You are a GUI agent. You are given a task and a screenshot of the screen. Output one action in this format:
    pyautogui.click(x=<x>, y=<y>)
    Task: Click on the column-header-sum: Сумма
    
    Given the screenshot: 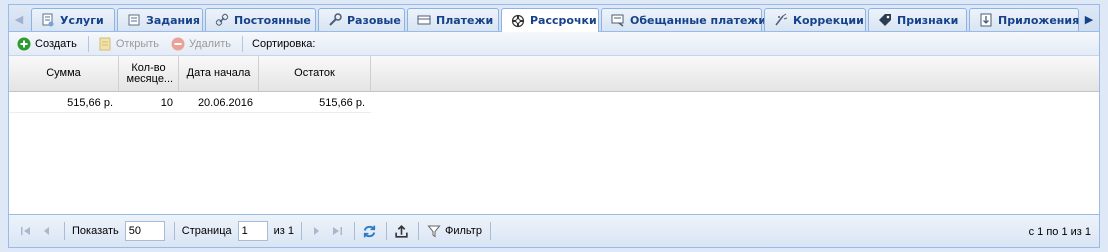 What is the action you would take?
    pyautogui.click(x=64, y=73)
    